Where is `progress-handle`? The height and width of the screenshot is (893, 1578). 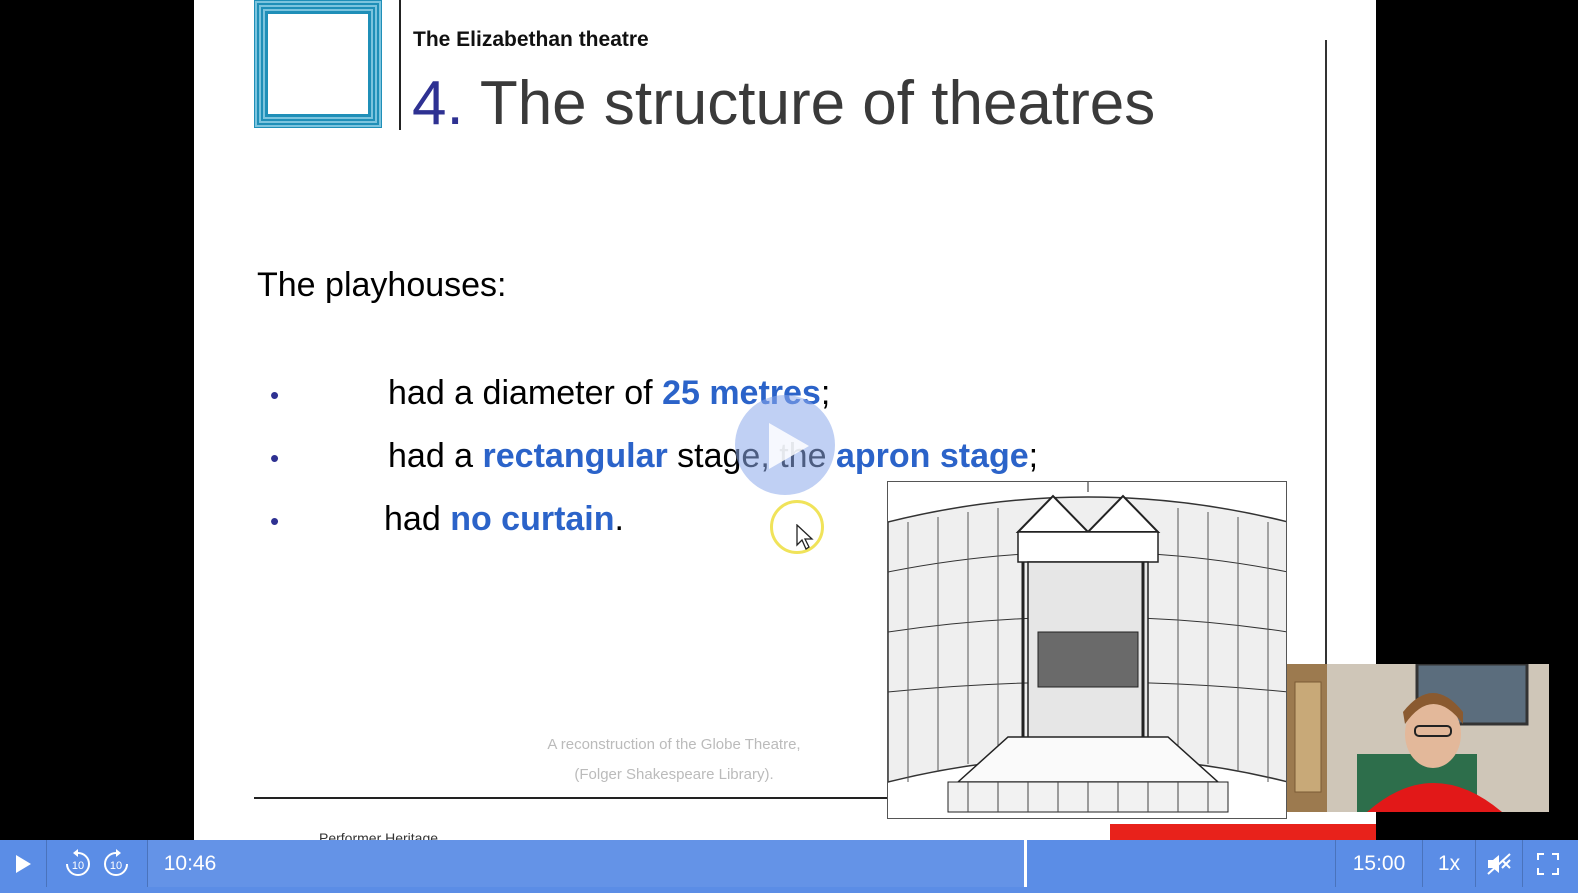 progress-handle is located at coordinates (1025, 863).